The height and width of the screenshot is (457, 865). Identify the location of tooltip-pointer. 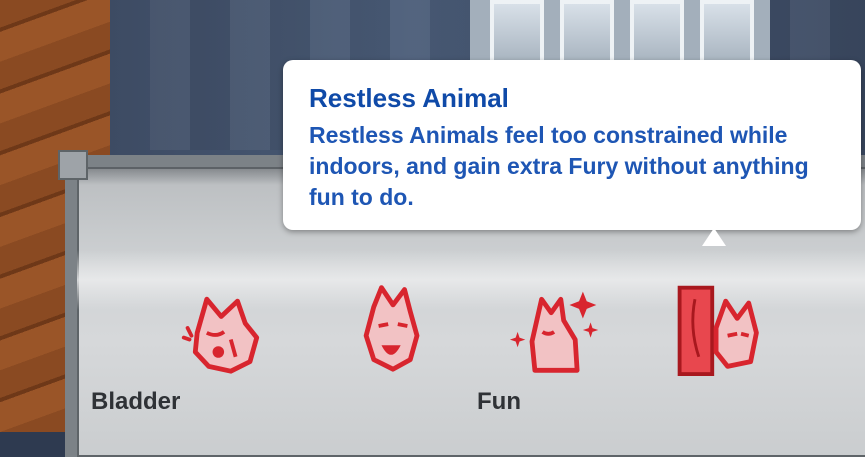
(714, 237).